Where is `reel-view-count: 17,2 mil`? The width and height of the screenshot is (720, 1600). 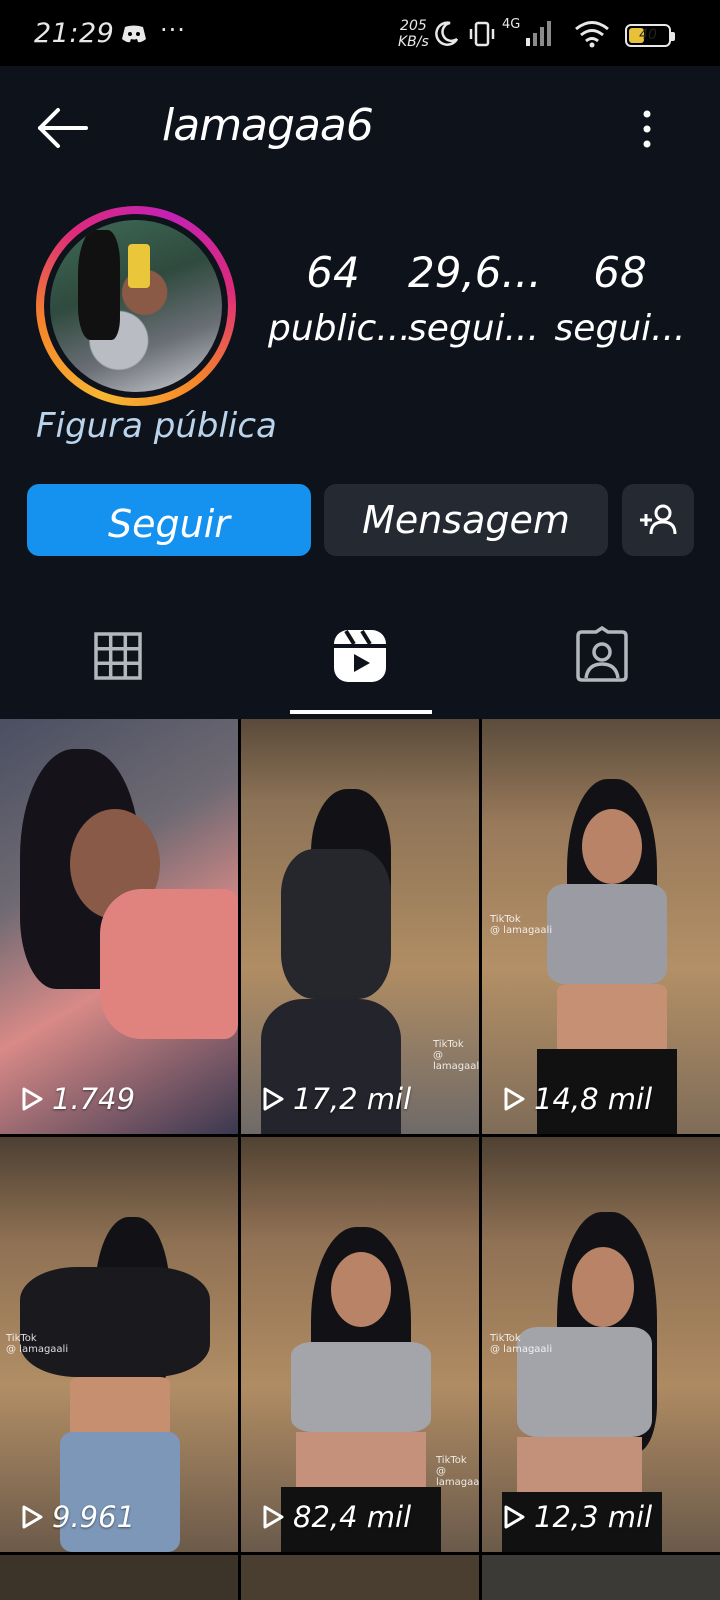 reel-view-count: 17,2 mil is located at coordinates (336, 1099).